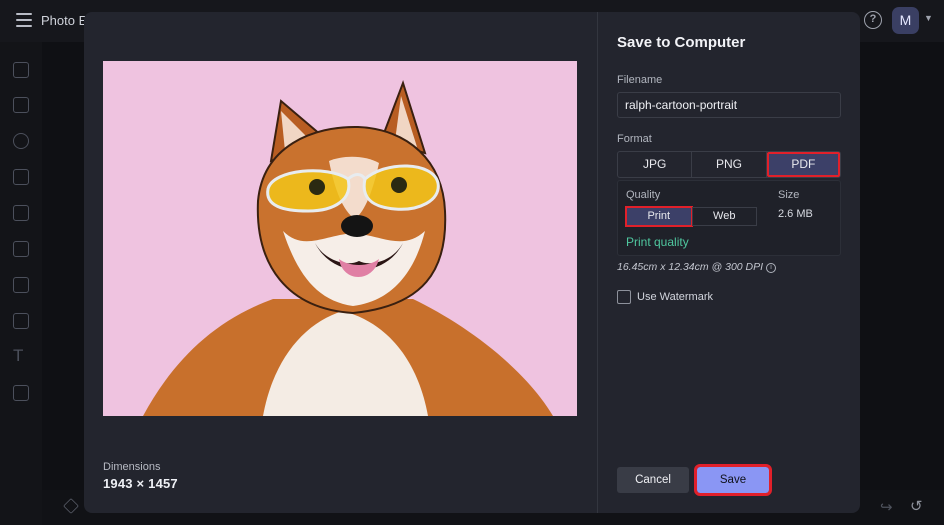 The height and width of the screenshot is (525, 944). I want to click on format-png-button: PNG, so click(729, 164).